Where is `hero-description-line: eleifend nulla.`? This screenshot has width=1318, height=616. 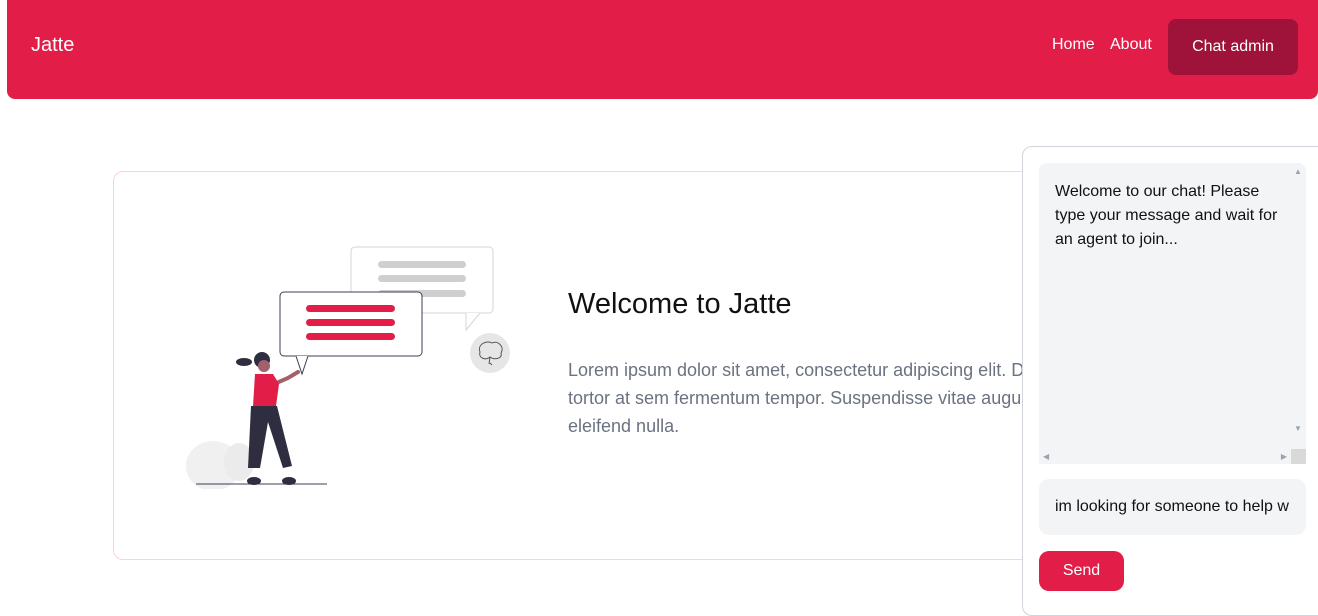
hero-description-line: eleifend nulla. is located at coordinates (624, 426).